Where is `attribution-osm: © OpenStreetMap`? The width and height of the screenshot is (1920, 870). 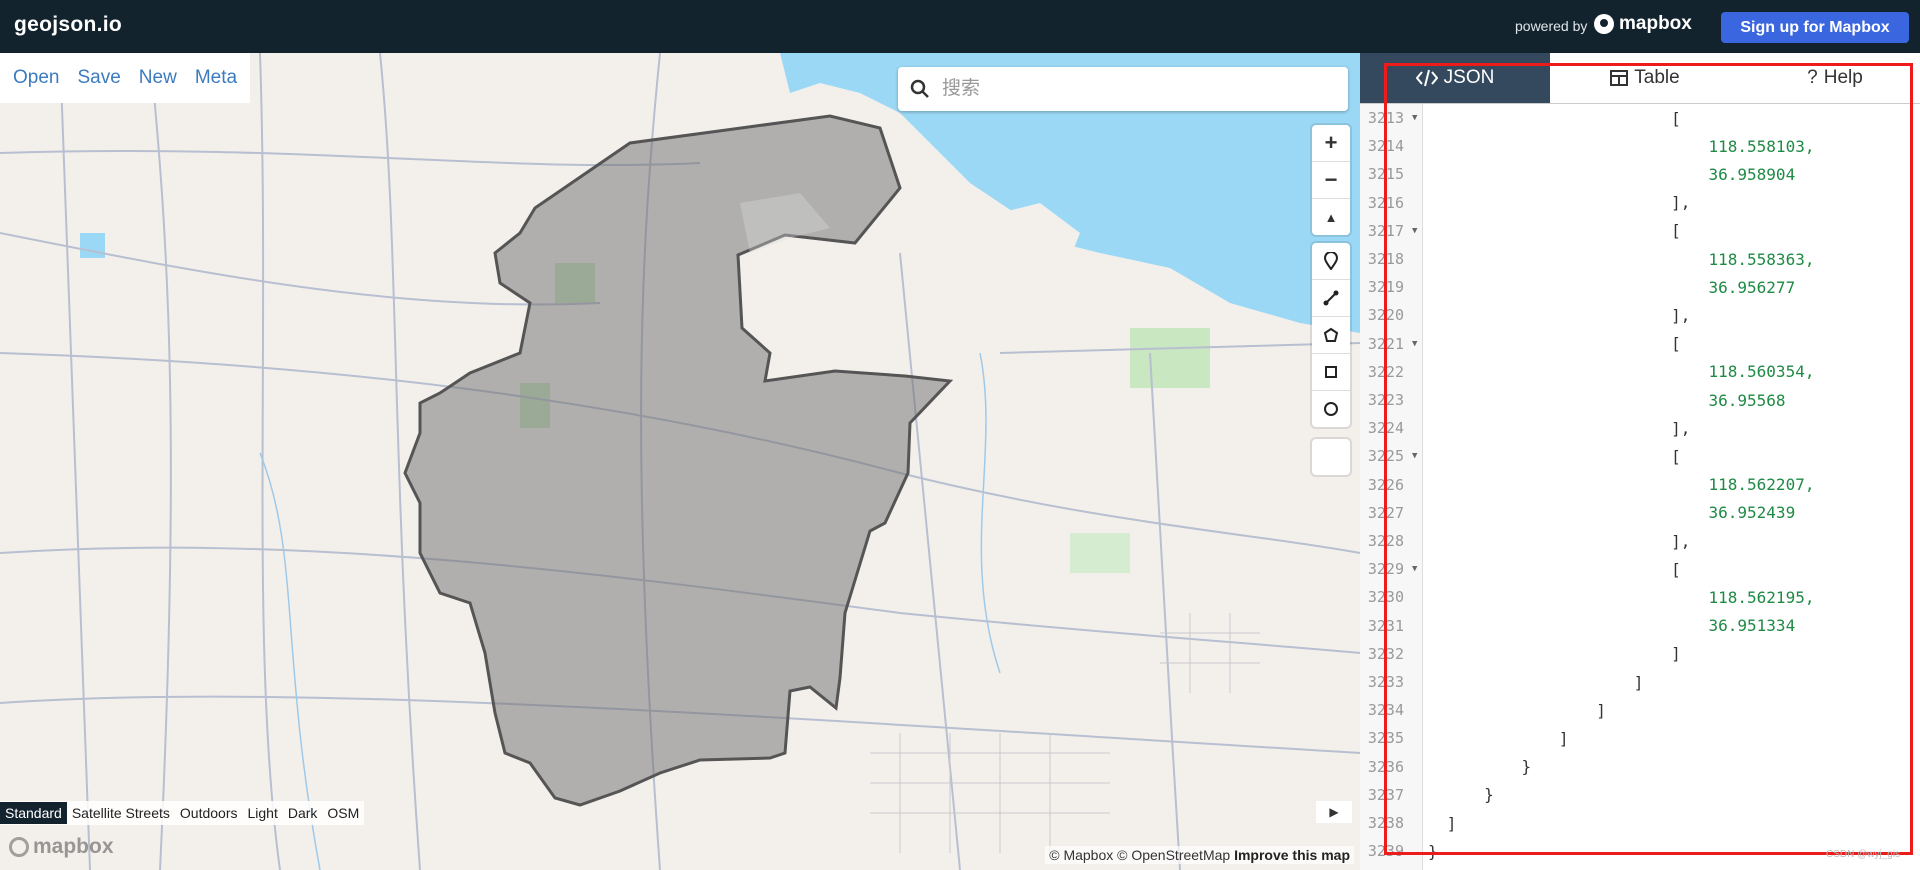 attribution-osm: © OpenStreetMap is located at coordinates (1173, 855).